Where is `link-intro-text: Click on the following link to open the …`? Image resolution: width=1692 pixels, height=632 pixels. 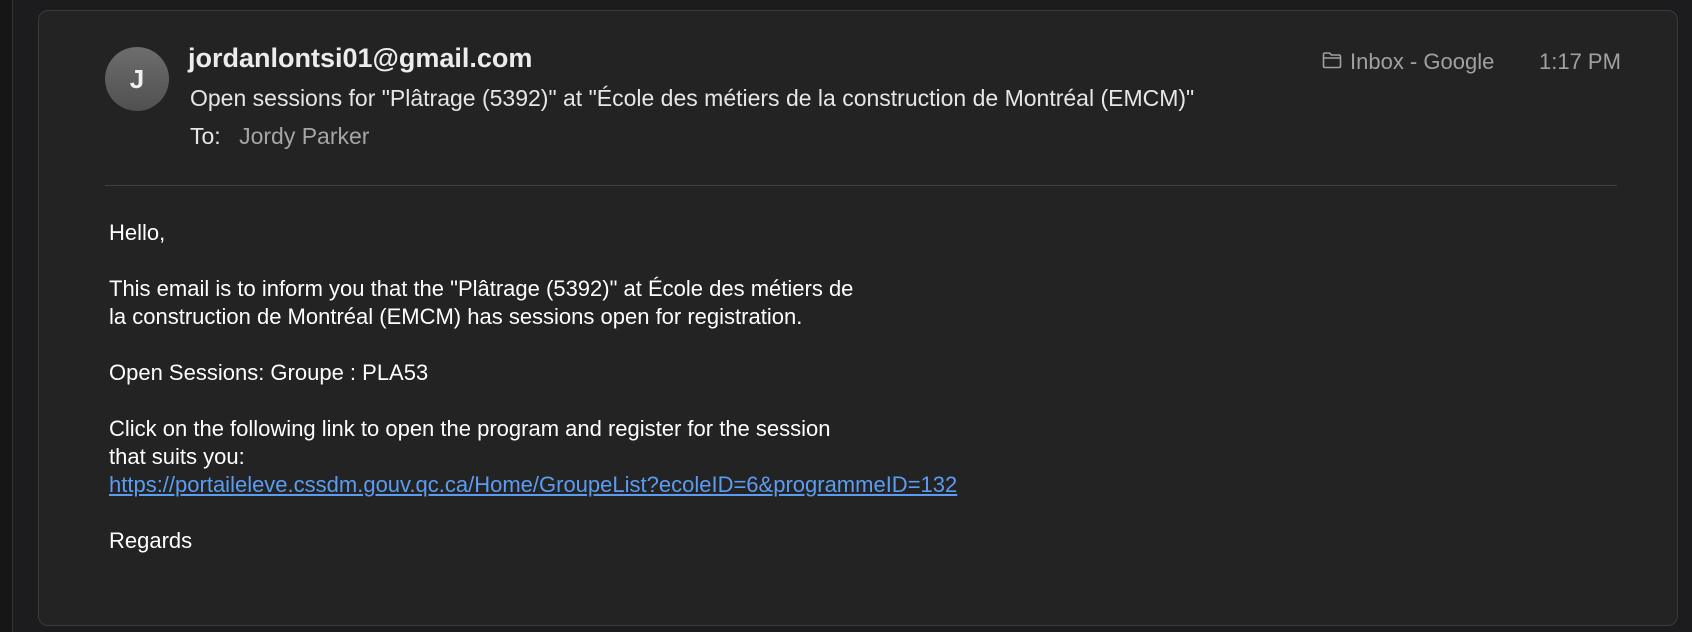
link-intro-text: Click on the following link to open the … is located at coordinates (470, 442).